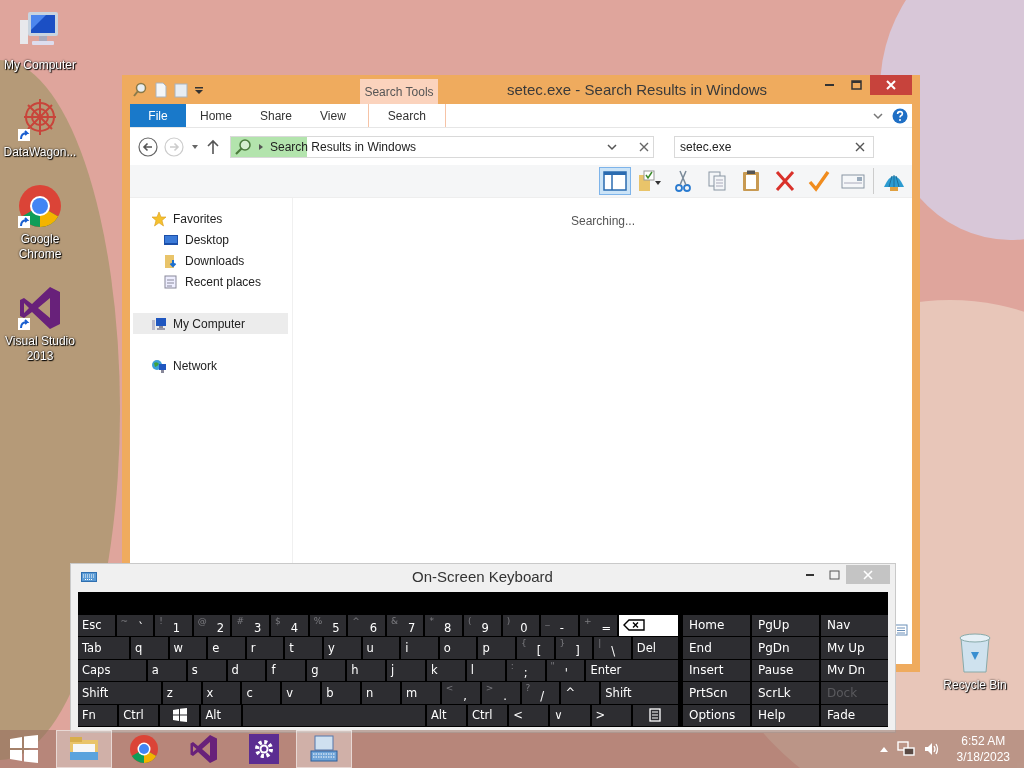 This screenshot has height=768, width=1024. What do you see at coordinates (444, 625) in the screenshot?
I see `keyboard-key: * 8` at bounding box center [444, 625].